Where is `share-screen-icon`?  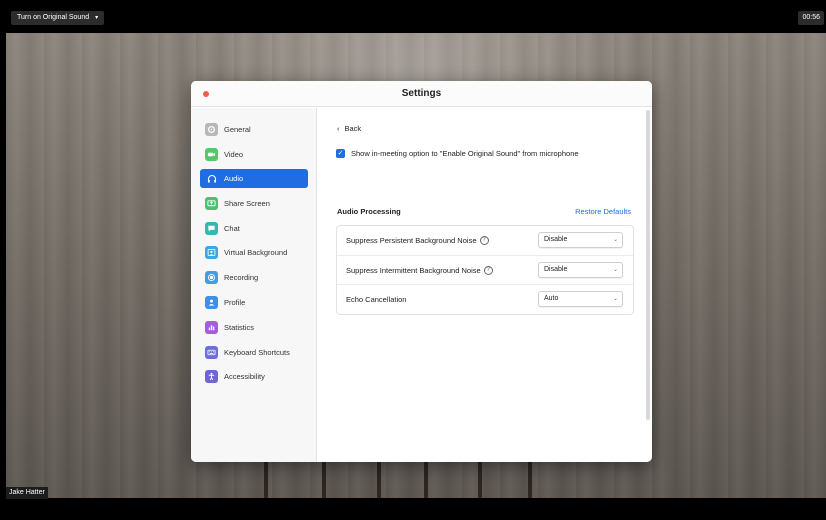
share-screen-icon is located at coordinates (211, 203).